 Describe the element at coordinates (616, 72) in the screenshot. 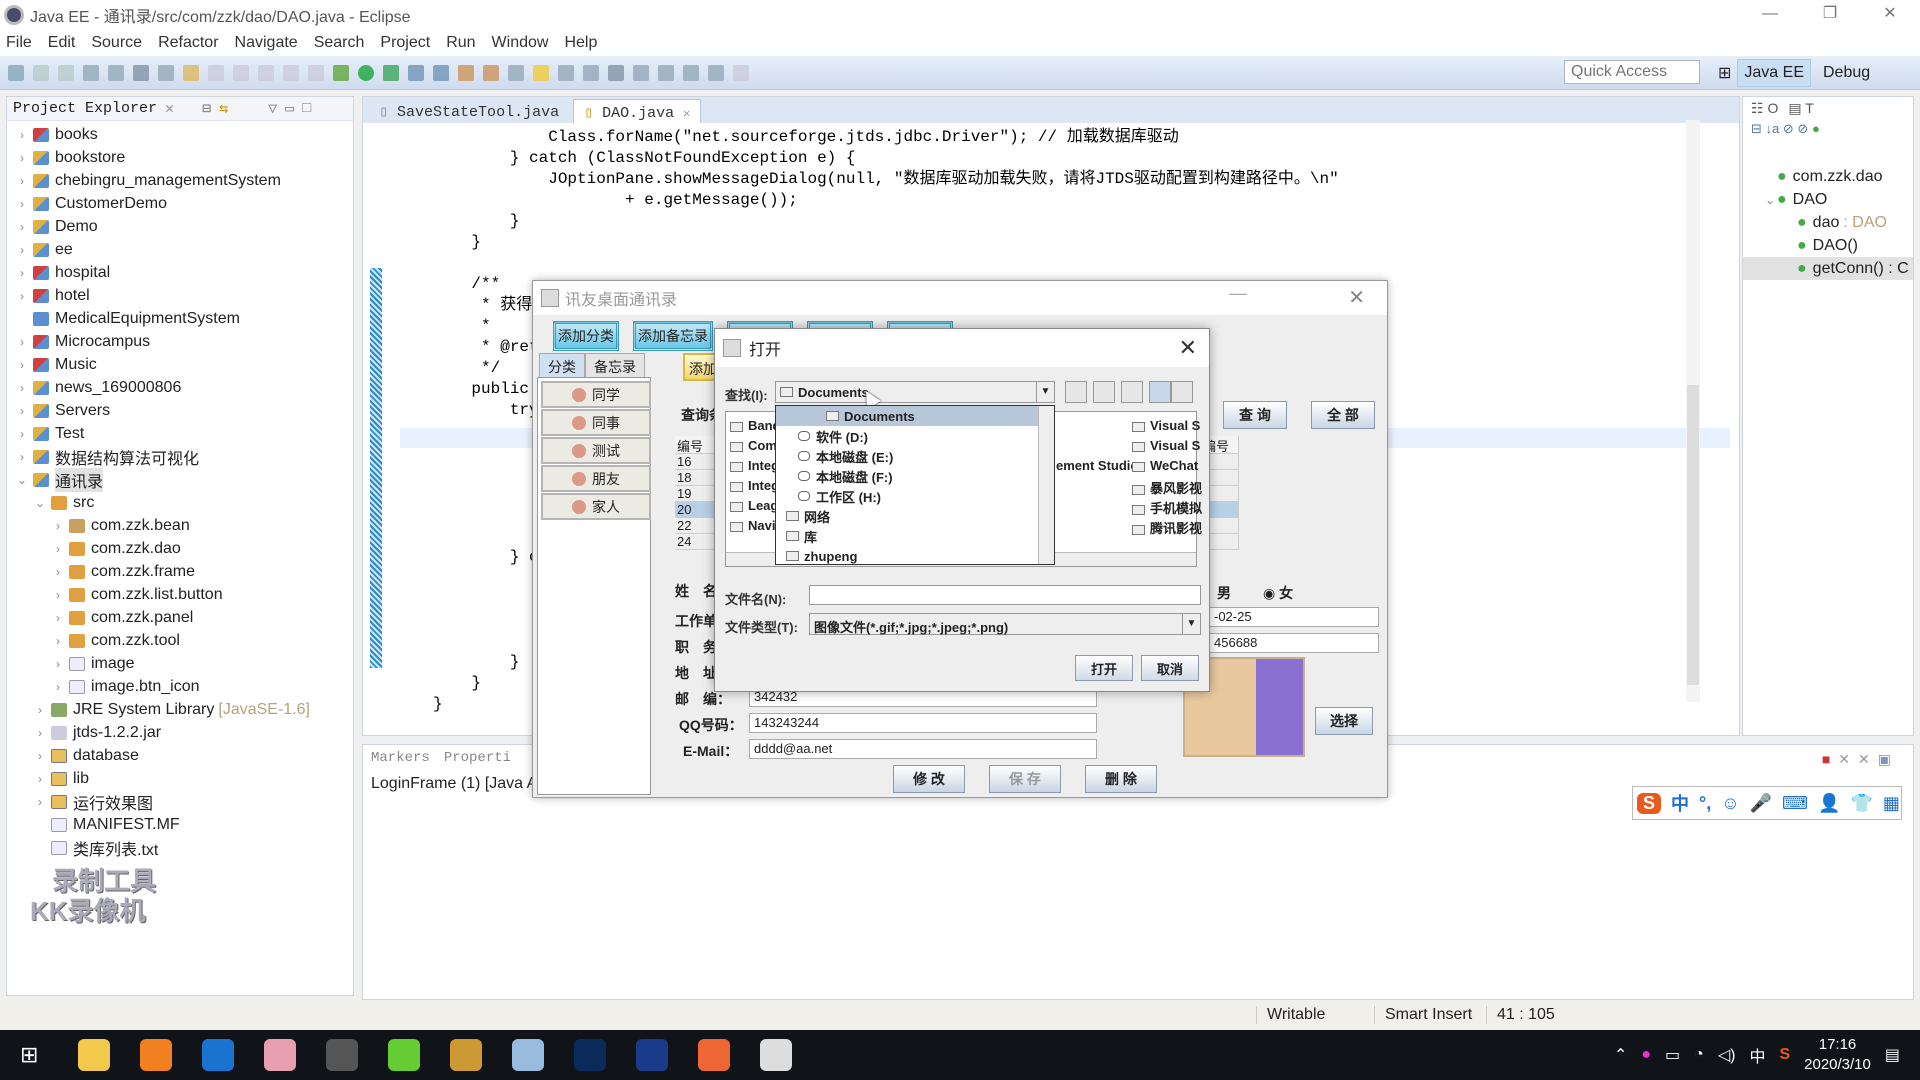

I see `globe-icon` at that location.